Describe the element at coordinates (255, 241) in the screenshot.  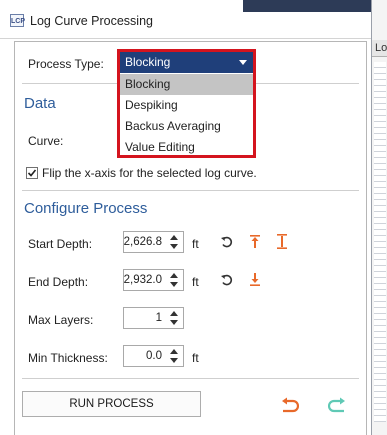
I see `set-top-icon` at that location.